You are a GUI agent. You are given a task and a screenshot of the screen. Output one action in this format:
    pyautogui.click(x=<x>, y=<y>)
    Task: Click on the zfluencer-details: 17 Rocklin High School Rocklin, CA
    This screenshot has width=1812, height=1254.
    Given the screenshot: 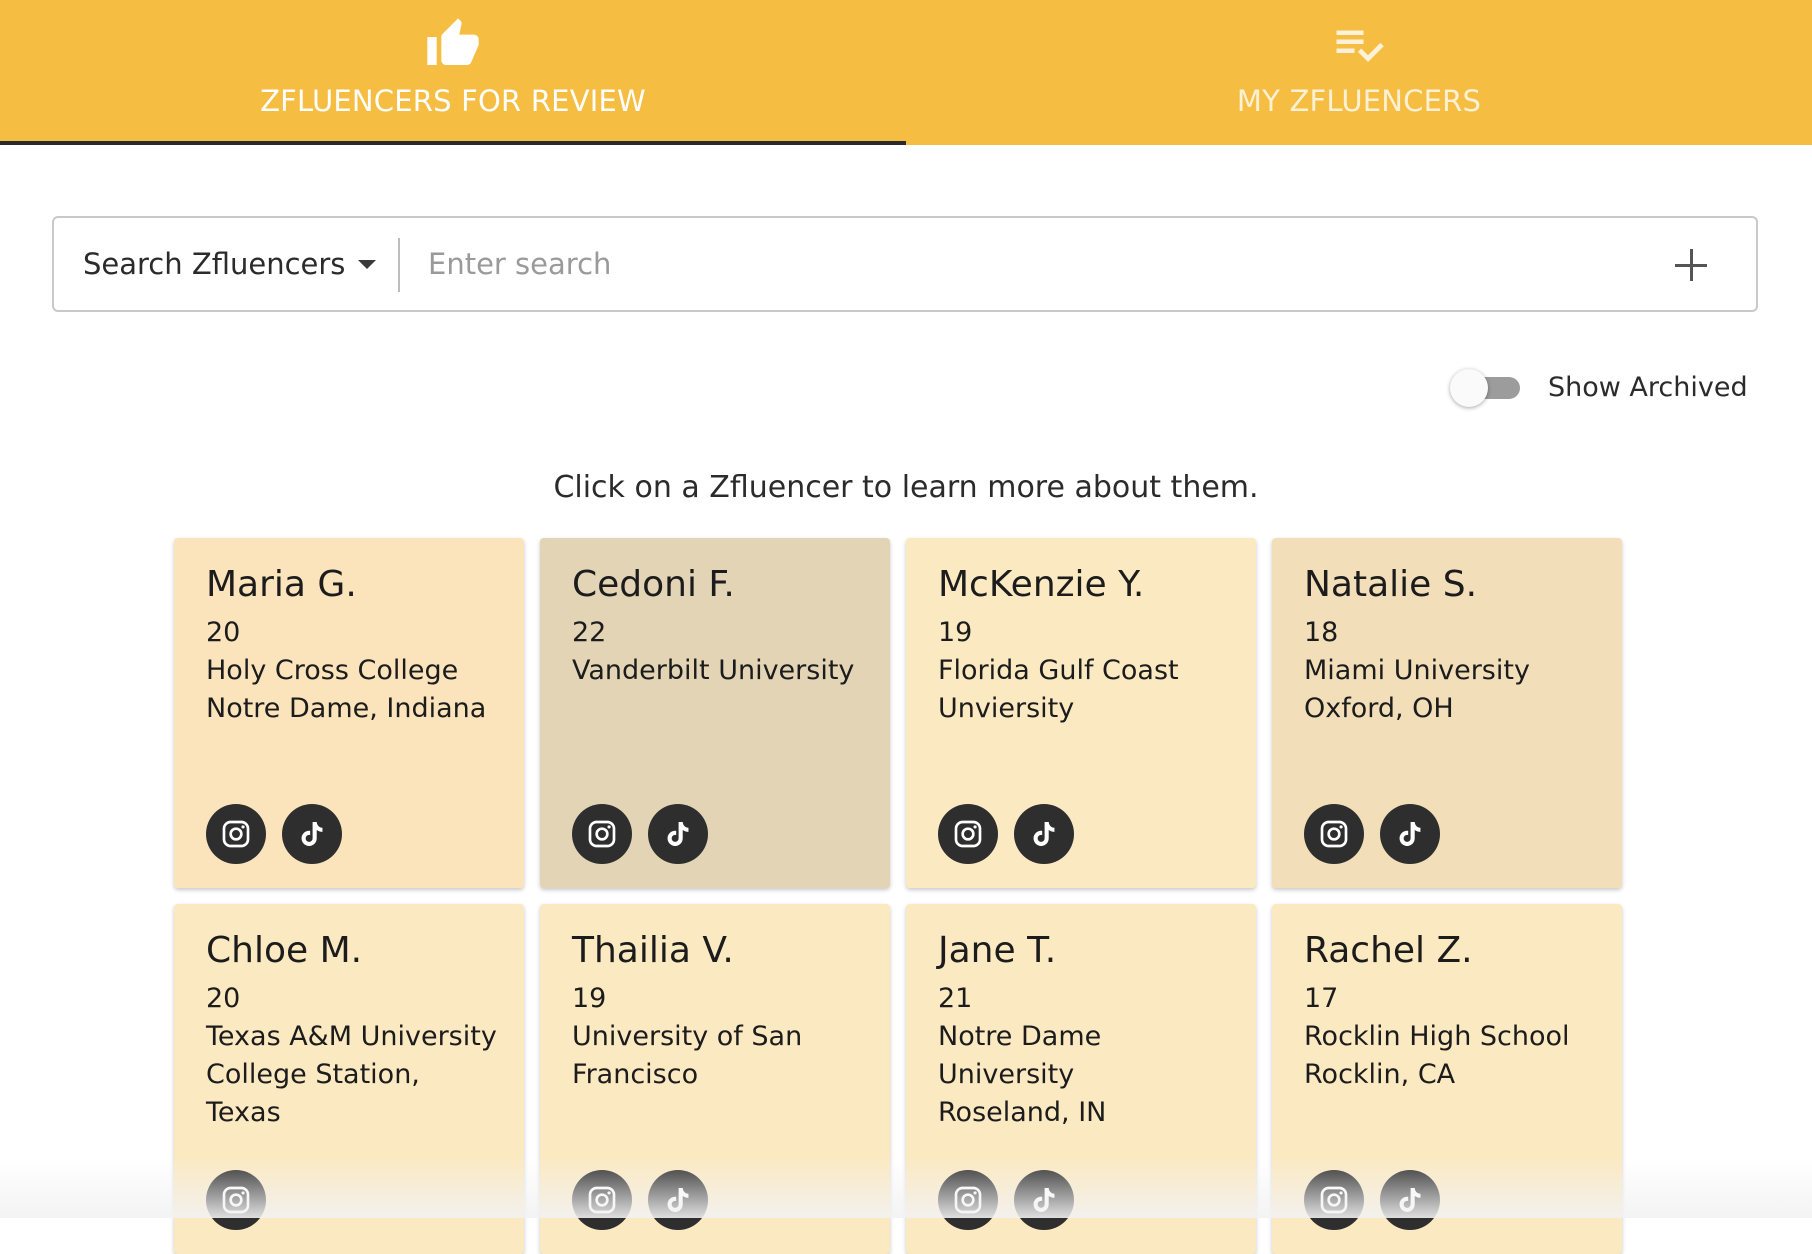 What is the action you would take?
    pyautogui.click(x=1454, y=1037)
    